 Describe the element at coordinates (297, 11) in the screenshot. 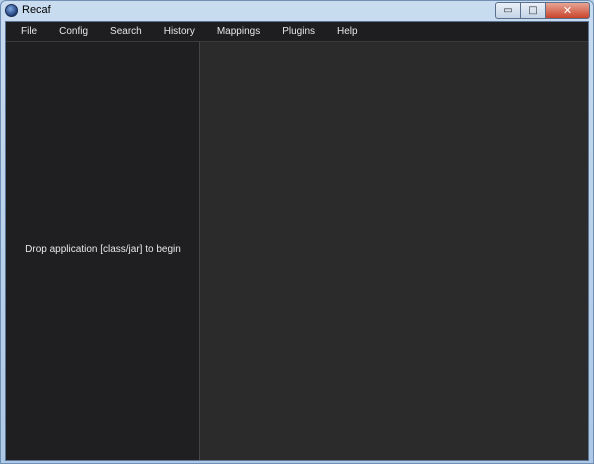

I see `title-bar: Recaf ▭ □ ✕` at that location.